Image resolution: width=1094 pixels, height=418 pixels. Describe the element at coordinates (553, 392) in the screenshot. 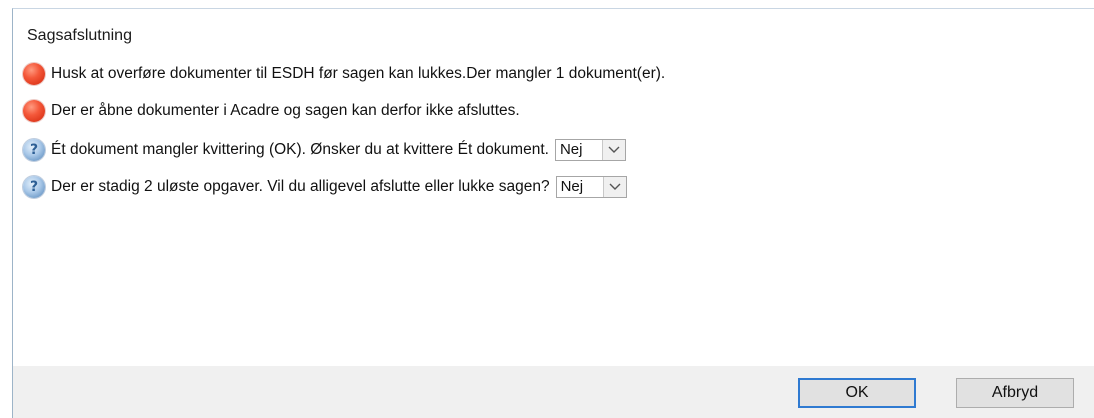

I see `dialog-footer` at that location.